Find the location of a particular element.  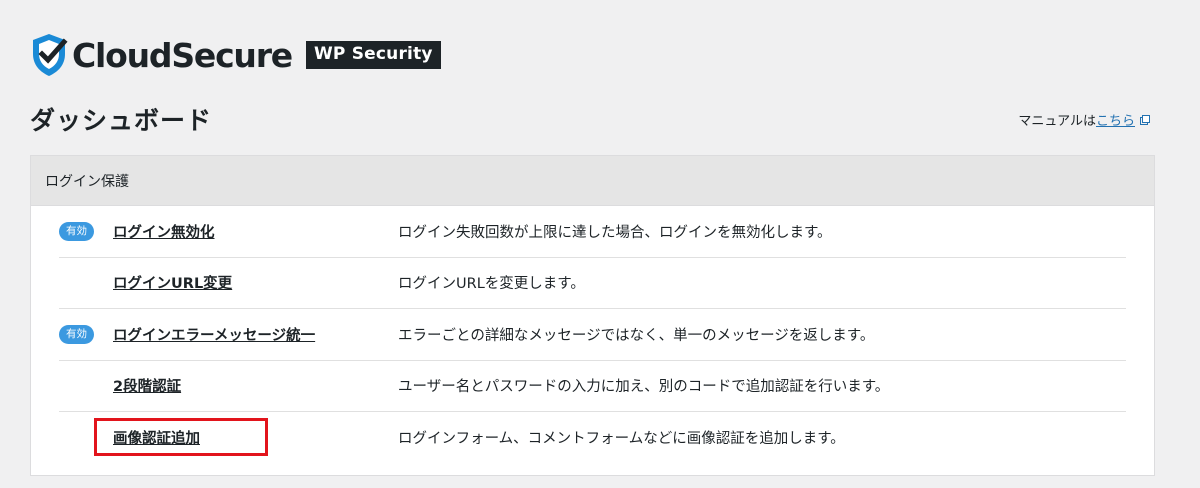

panel-header: ログイン保護 is located at coordinates (592, 181).